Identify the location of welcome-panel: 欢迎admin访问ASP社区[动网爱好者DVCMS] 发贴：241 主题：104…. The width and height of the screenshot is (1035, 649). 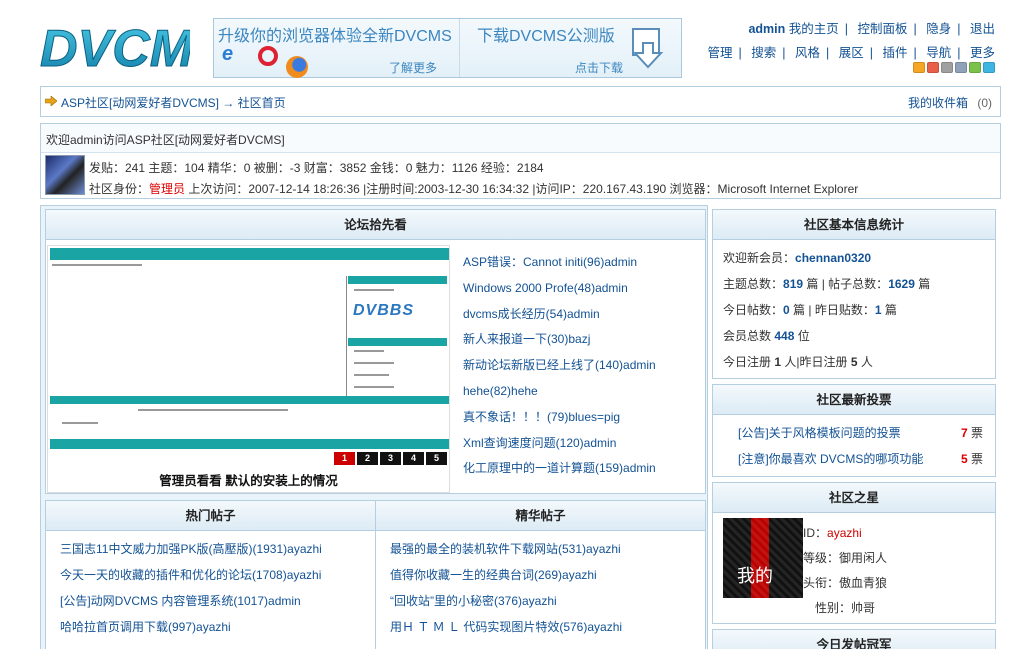
(520, 161).